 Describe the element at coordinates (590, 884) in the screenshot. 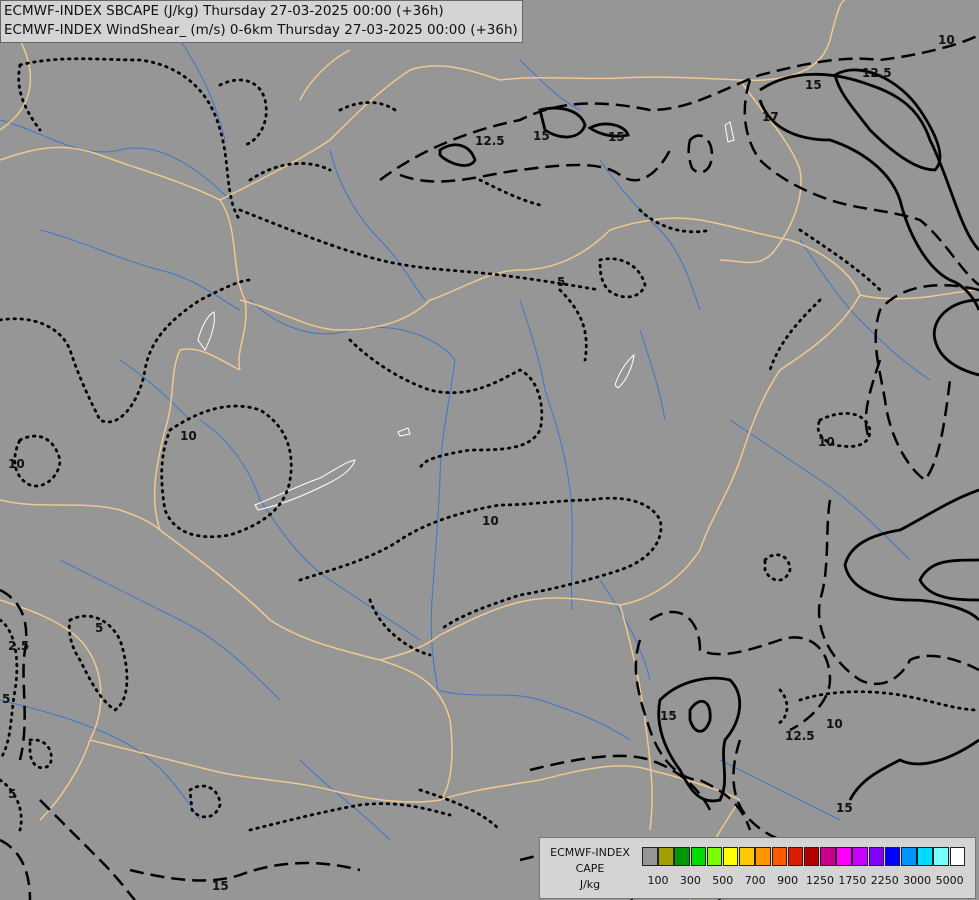

I see `legend-unit: J/kg` at that location.